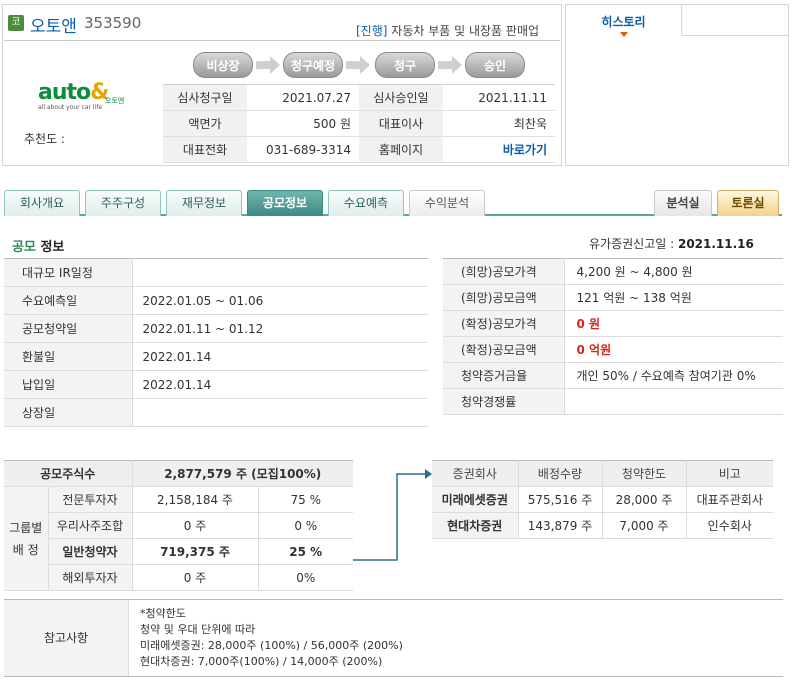  Describe the element at coordinates (280, 356) in the screenshot. I see `schedule-value: 2022.01.14` at that location.